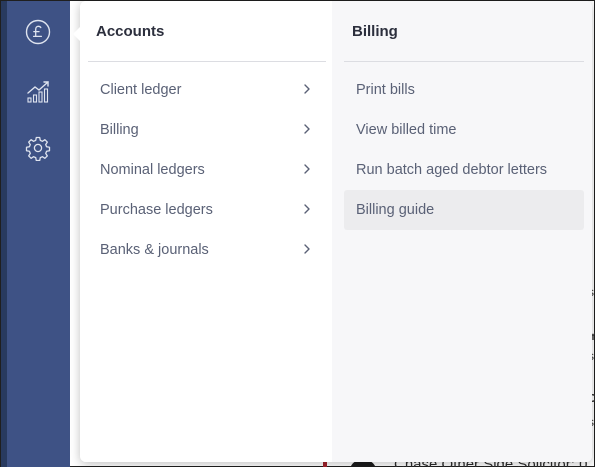 Image resolution: width=595 pixels, height=467 pixels. I want to click on menu-item-banks-journals: Banks & journals, so click(207, 250).